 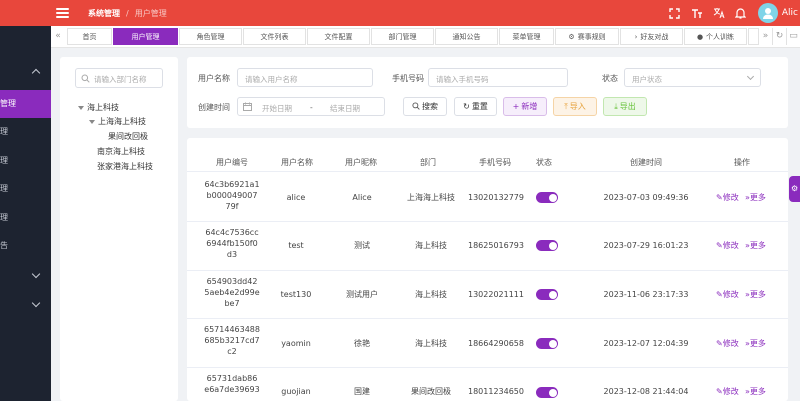 I want to click on username-input: 请输入用户名称, so click(x=305, y=77).